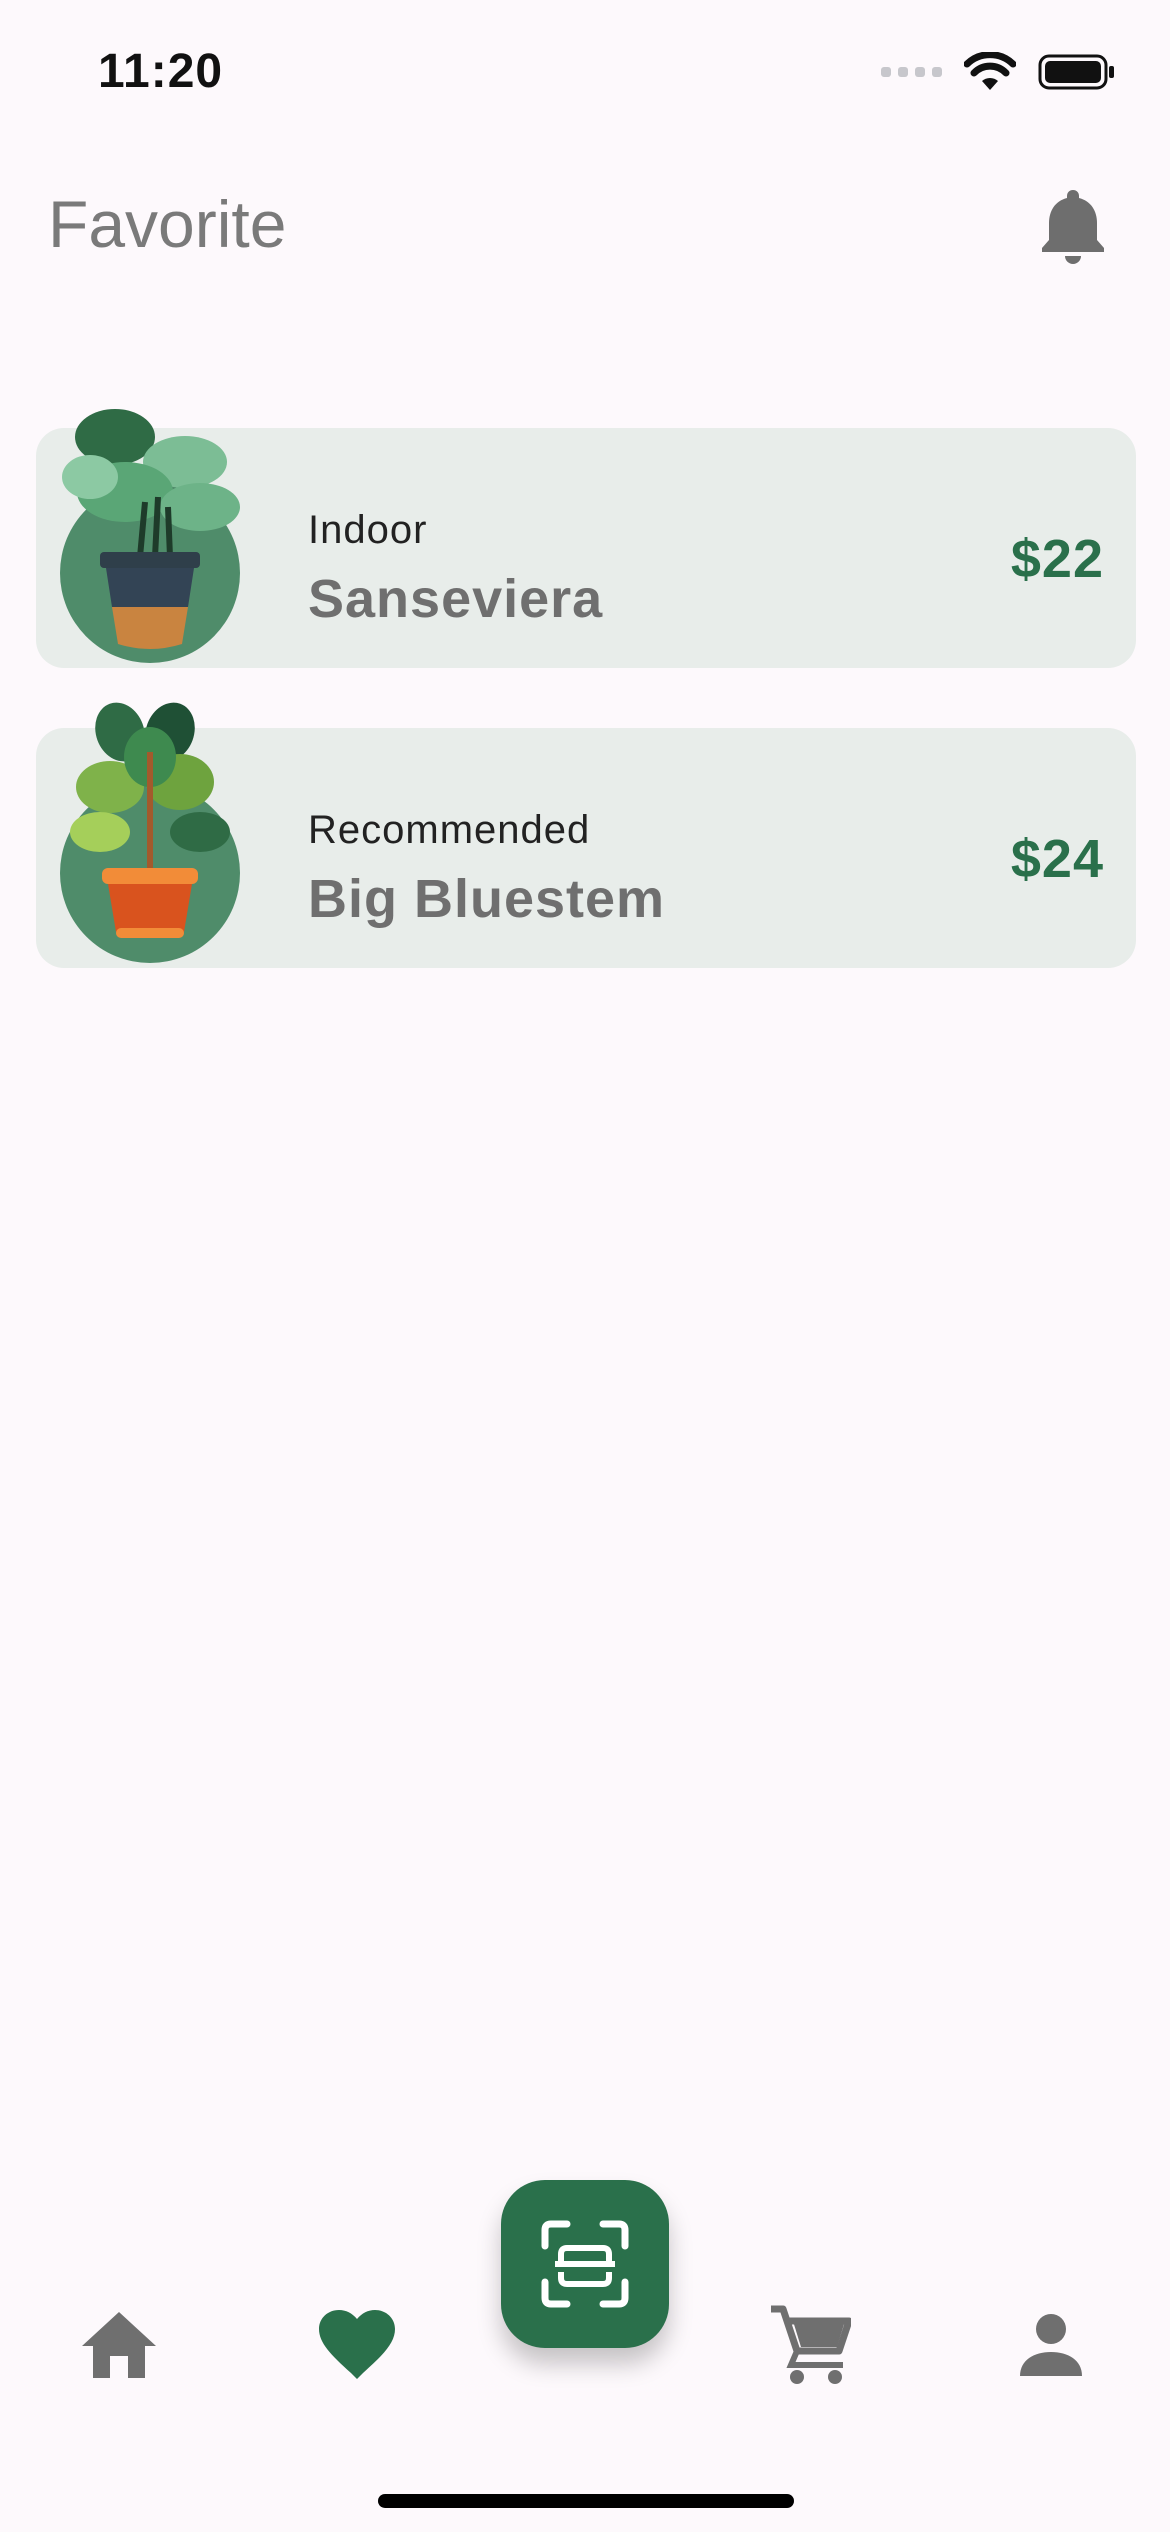 The height and width of the screenshot is (2532, 1170). Describe the element at coordinates (586, 538) in the screenshot. I see `favorite-card: Indoor Sanseviera $22` at that location.